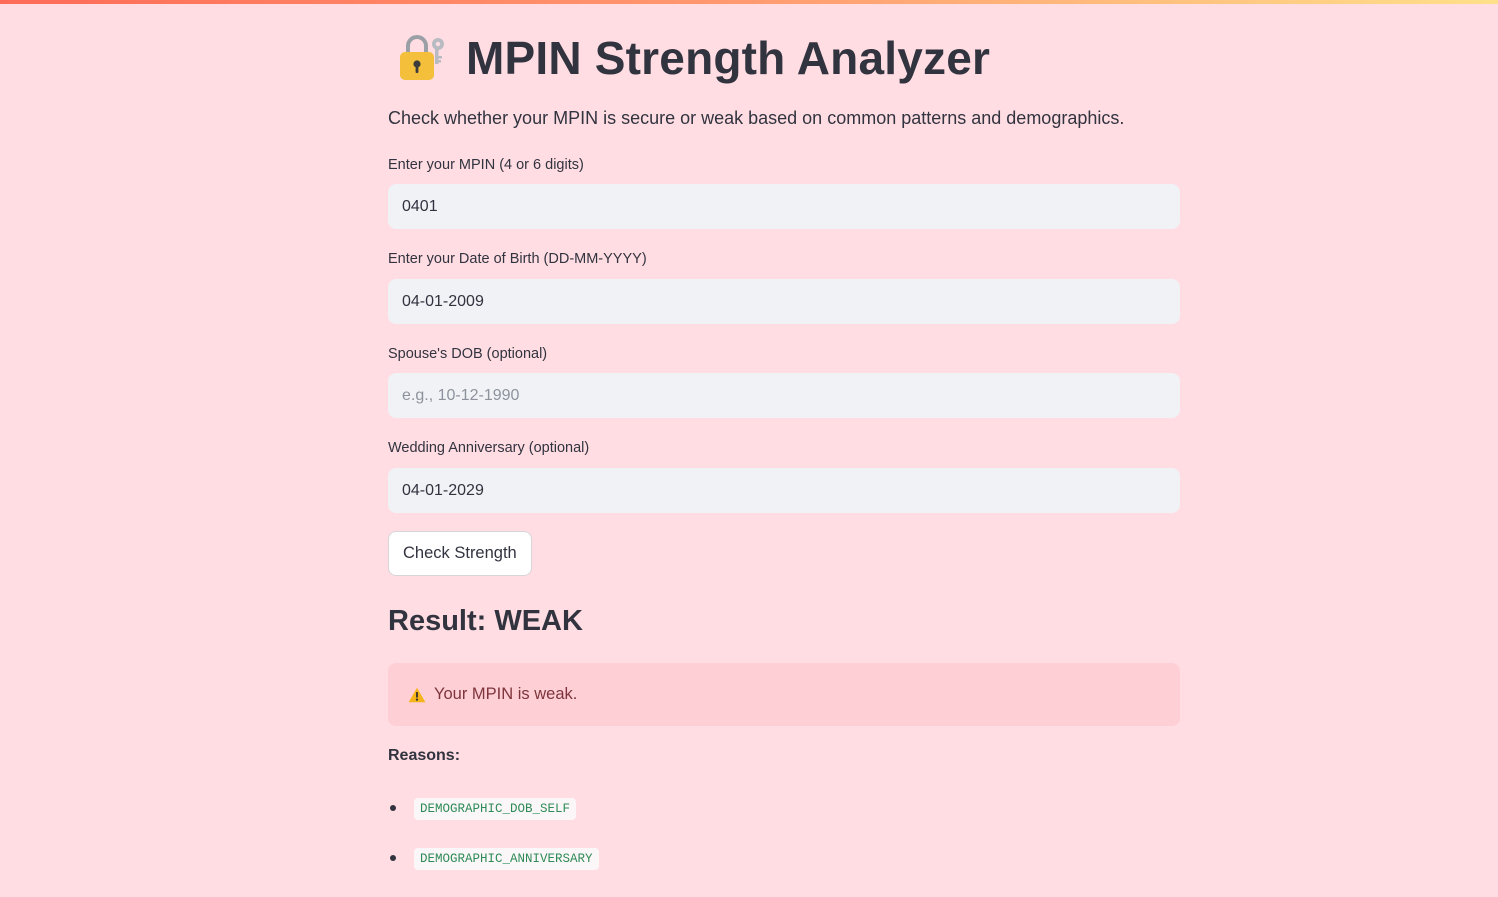 The image size is (1498, 897). I want to click on title-row: MPIN Strength Analyzer, so click(693, 58).